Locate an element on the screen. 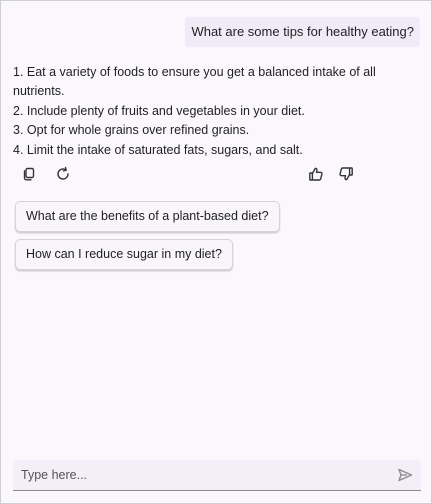  message-input is located at coordinates (201, 475).